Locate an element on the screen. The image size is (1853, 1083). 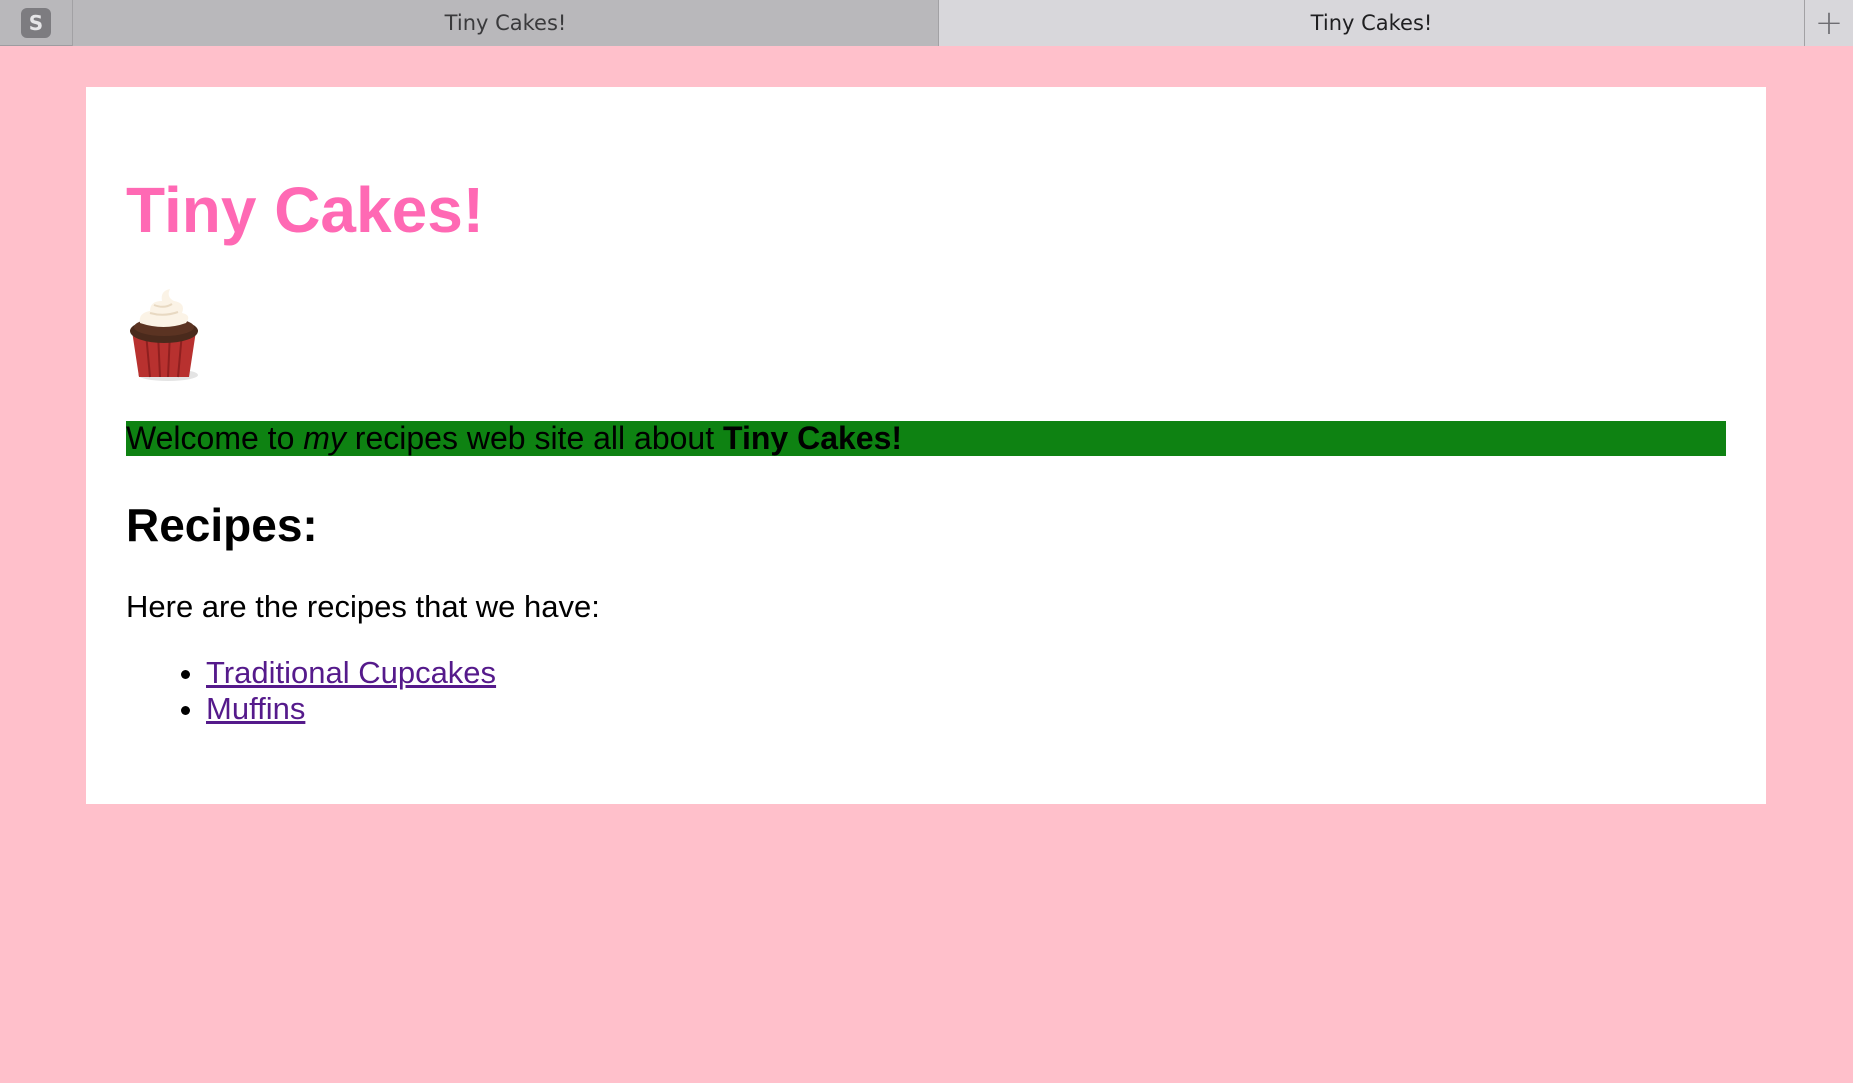
list-item: Traditional Cupcakes is located at coordinates (351, 673).